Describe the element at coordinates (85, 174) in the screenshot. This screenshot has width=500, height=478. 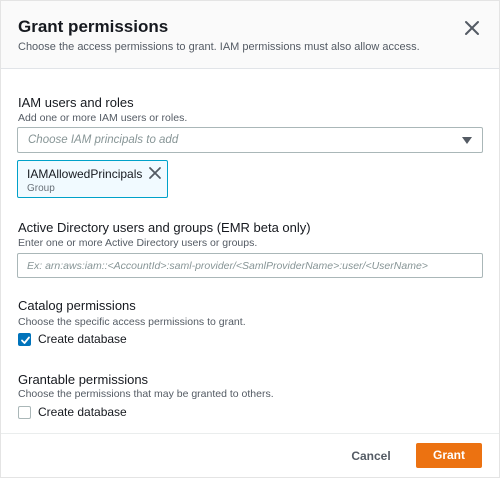
I see `token-name: IAMAllowedPrincipals` at that location.